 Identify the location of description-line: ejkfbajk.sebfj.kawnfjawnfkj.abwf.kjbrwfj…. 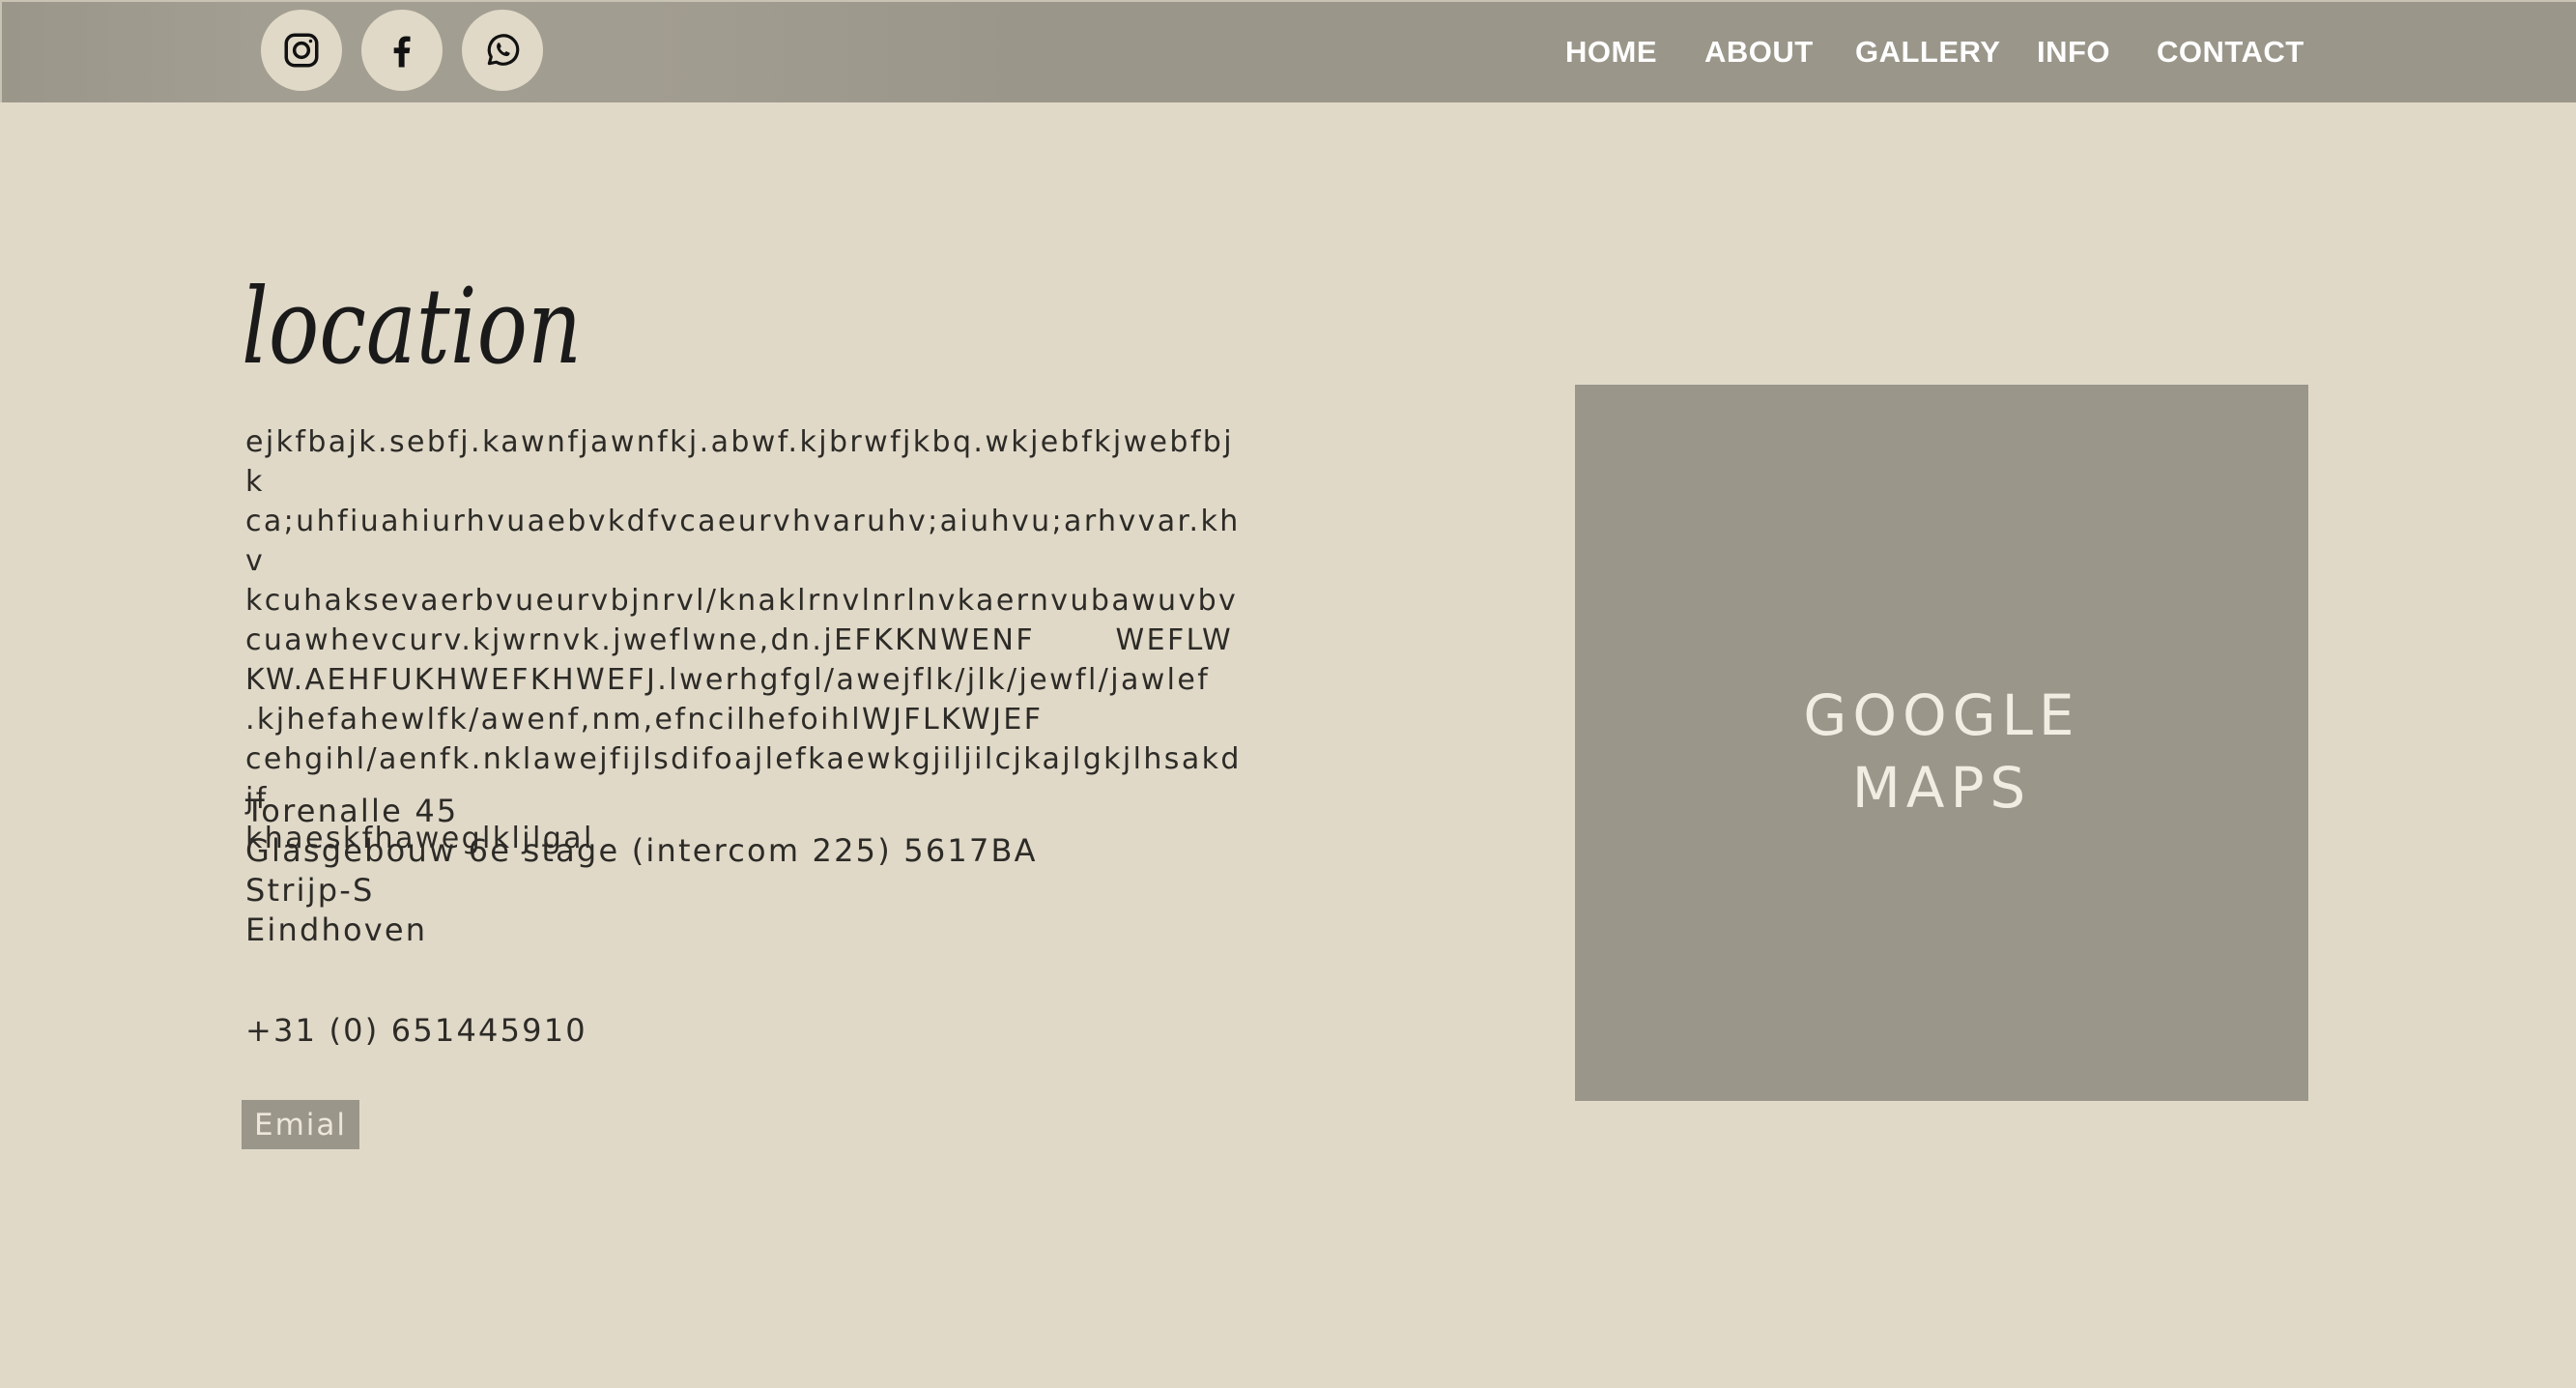
(740, 462).